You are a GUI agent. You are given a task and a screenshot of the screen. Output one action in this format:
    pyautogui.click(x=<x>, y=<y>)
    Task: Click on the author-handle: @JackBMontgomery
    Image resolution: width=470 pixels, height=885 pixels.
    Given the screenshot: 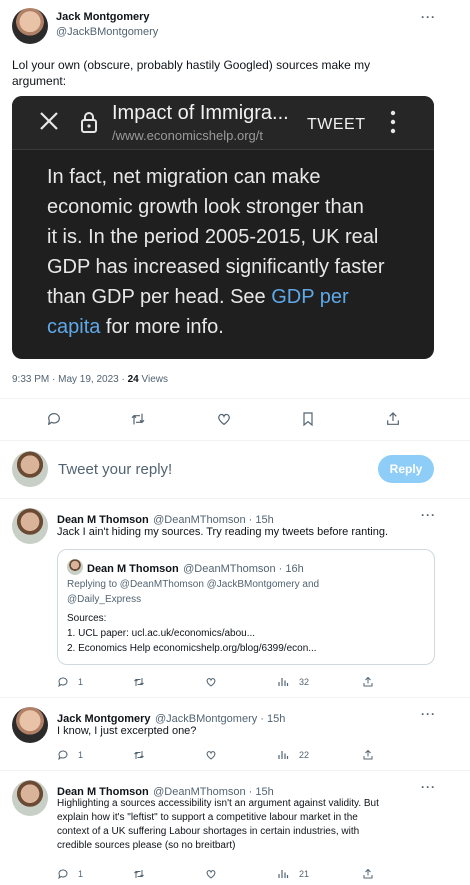 What is the action you would take?
    pyautogui.click(x=107, y=32)
    